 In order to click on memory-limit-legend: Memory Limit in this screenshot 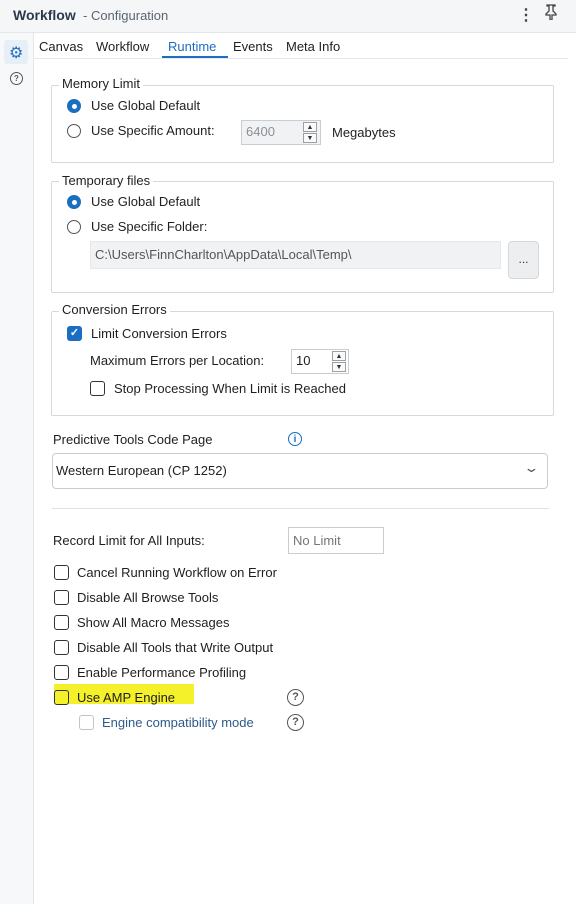, I will do `click(101, 83)`.